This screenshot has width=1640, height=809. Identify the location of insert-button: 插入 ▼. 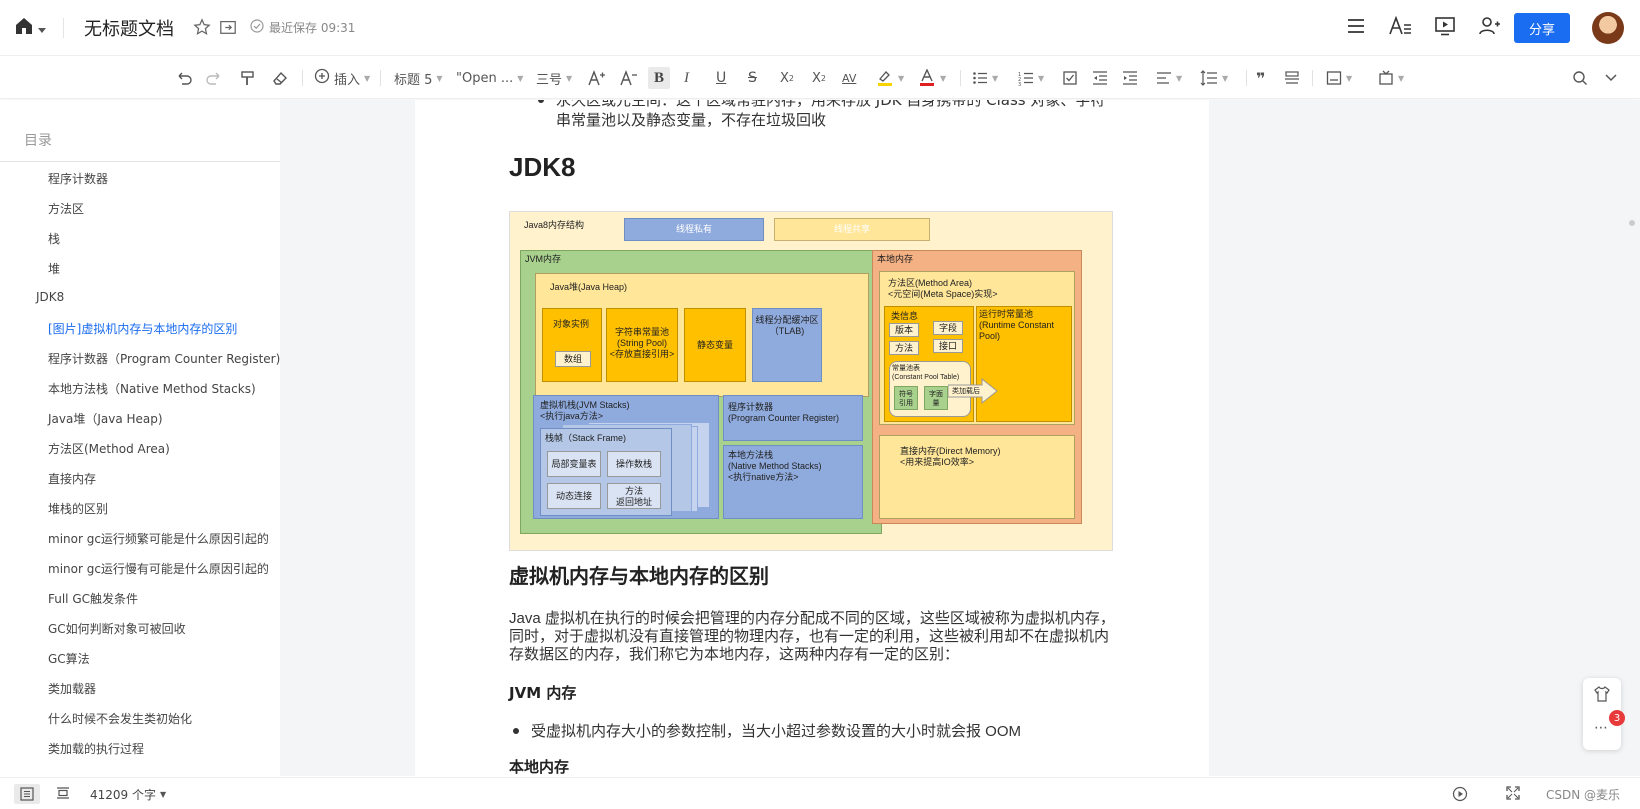
(342, 78).